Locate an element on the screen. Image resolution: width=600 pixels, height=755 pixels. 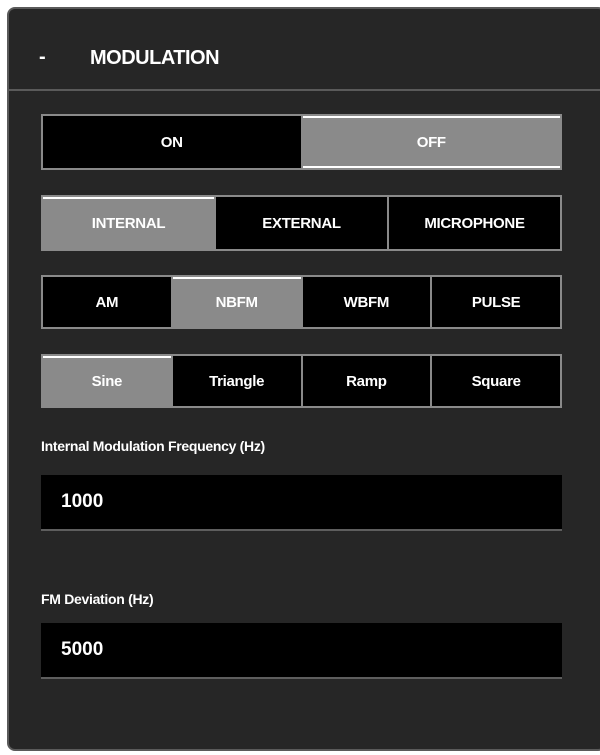
modulation-type-group: AM NBFM WBFM PULSE is located at coordinates (301, 302).